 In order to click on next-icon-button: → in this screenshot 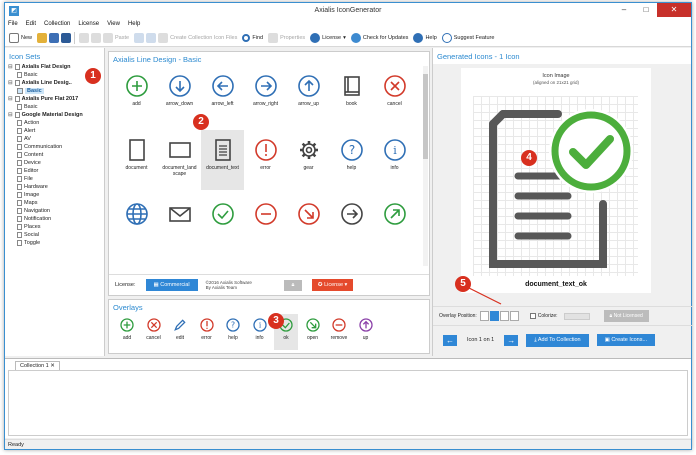, I will do `click(511, 340)`.